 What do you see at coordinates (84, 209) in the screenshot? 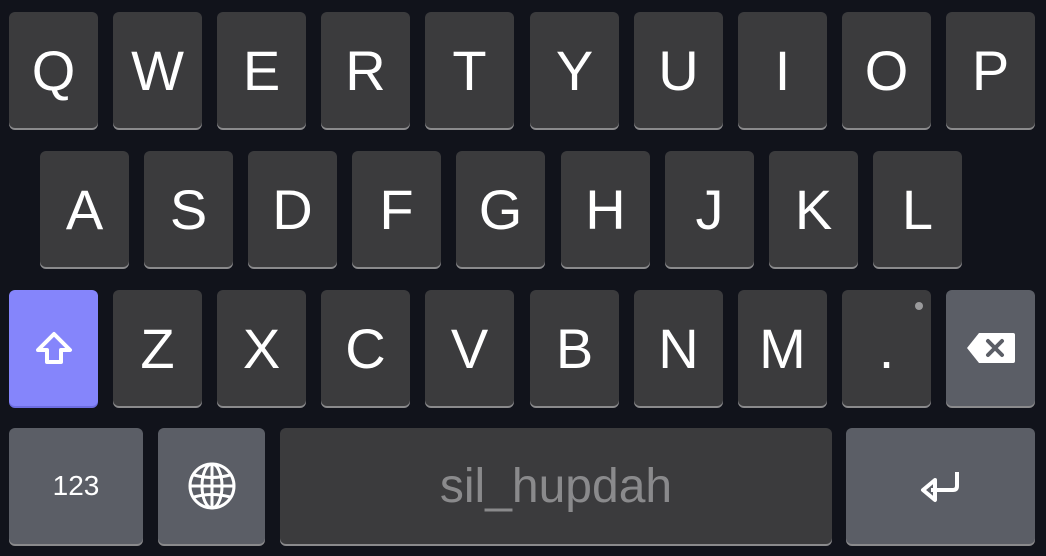
I see `key-a: A` at bounding box center [84, 209].